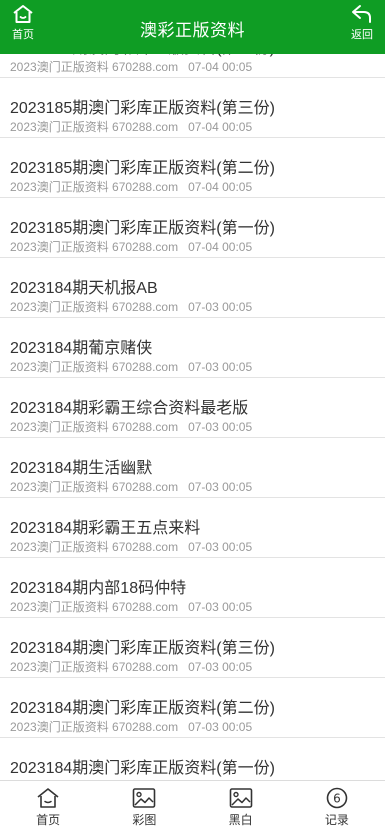  I want to click on tab-home: 首页, so click(48, 807).